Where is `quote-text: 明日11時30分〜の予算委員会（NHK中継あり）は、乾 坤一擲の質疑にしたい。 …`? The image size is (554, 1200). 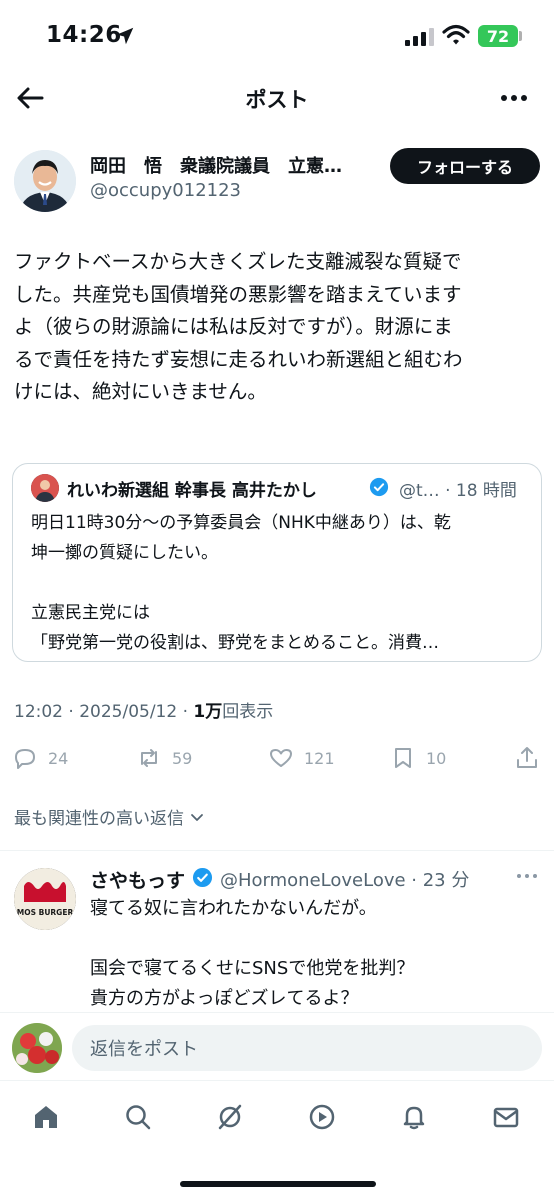
quote-text: 明日11時30分〜の予算委員会（NHK中継あり）は、乾 坤一擲の質疑にしたい。 … is located at coordinates (281, 583).